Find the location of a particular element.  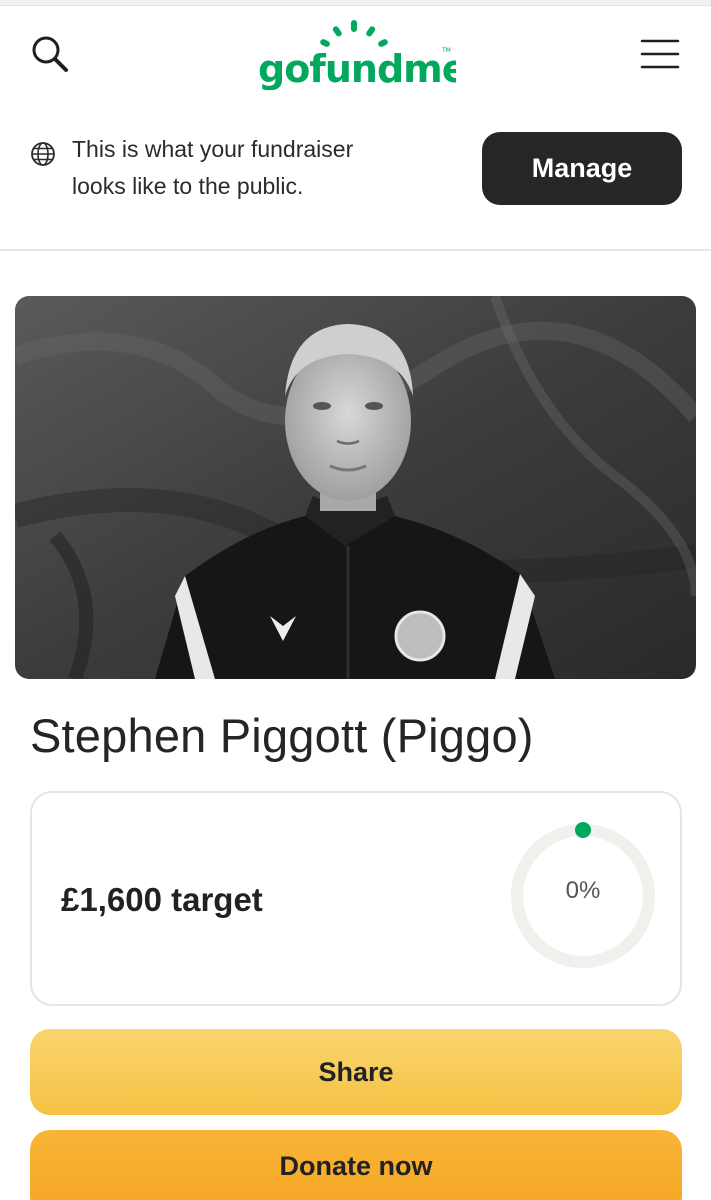

search-icon is located at coordinates (50, 54).